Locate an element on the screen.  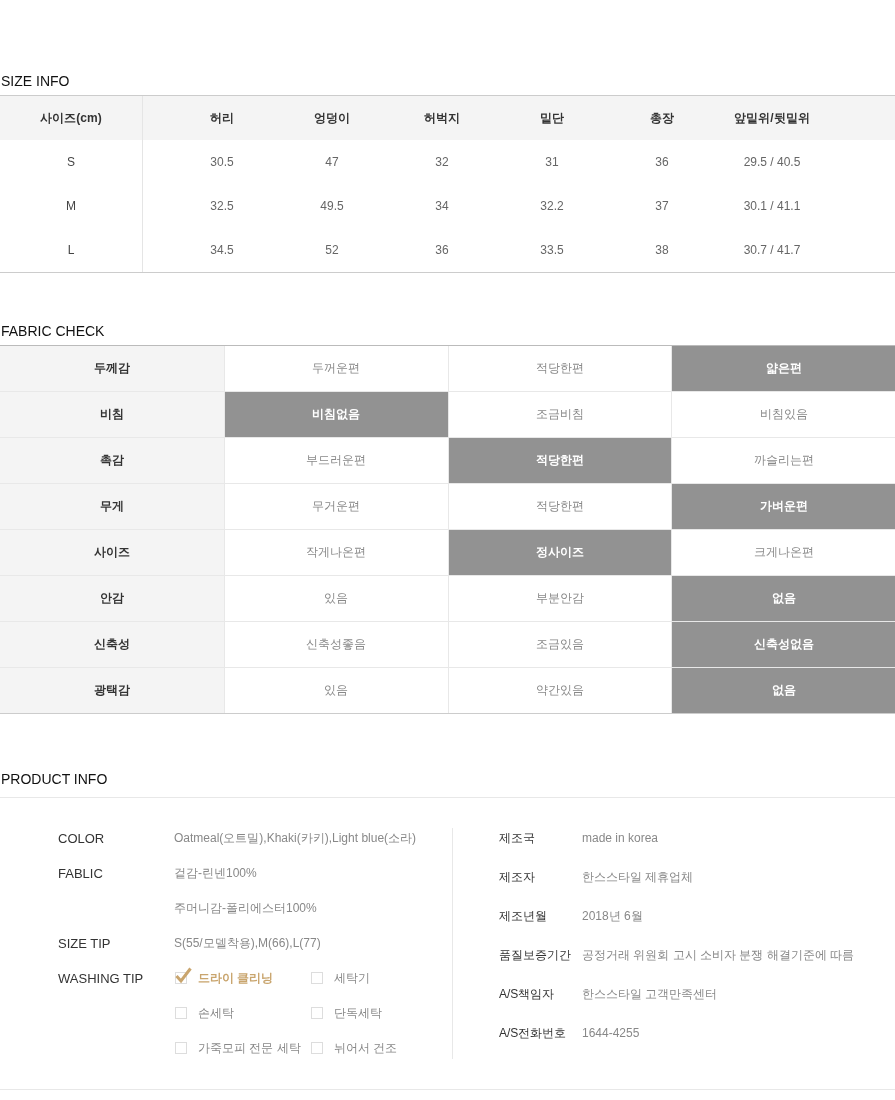
row-header: 신축성 is located at coordinates (112, 644).